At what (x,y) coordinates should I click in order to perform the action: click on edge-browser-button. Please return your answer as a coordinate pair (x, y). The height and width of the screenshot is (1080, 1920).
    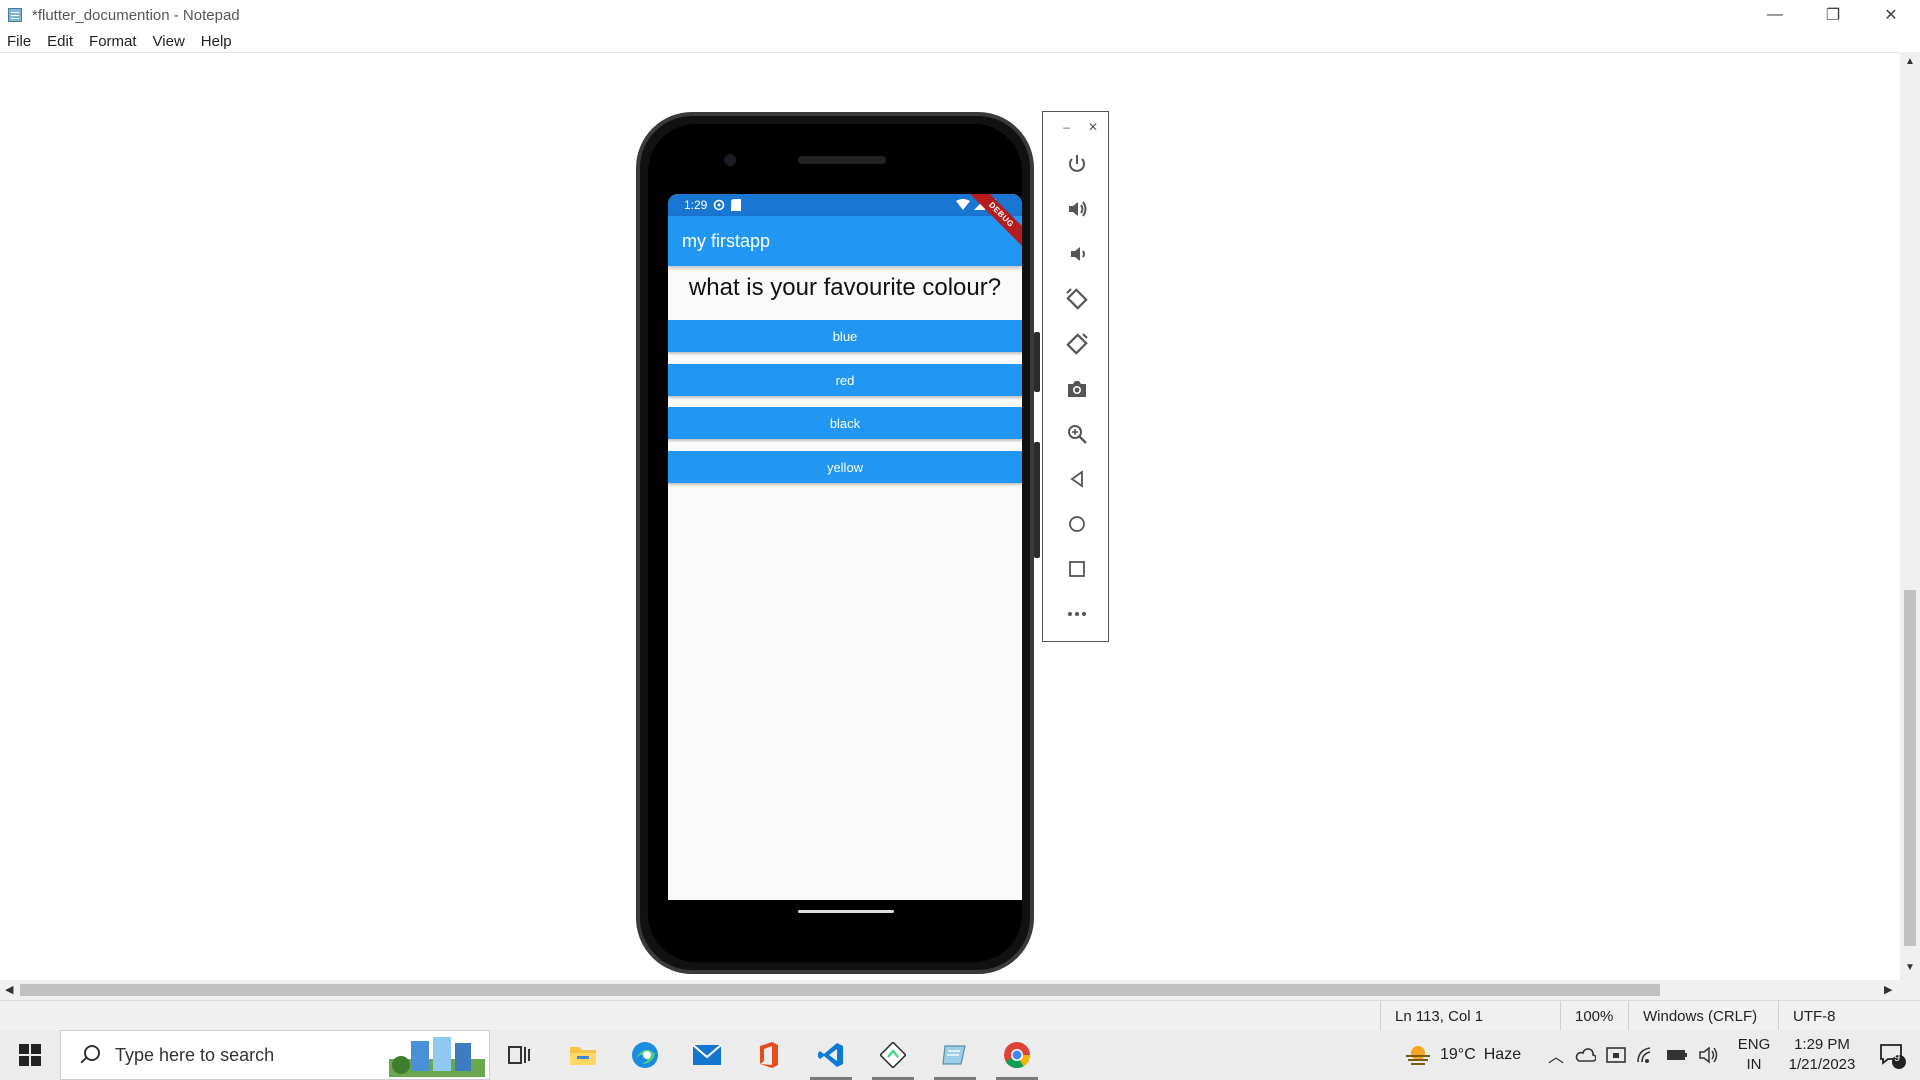
    Looking at the image, I should click on (645, 1055).